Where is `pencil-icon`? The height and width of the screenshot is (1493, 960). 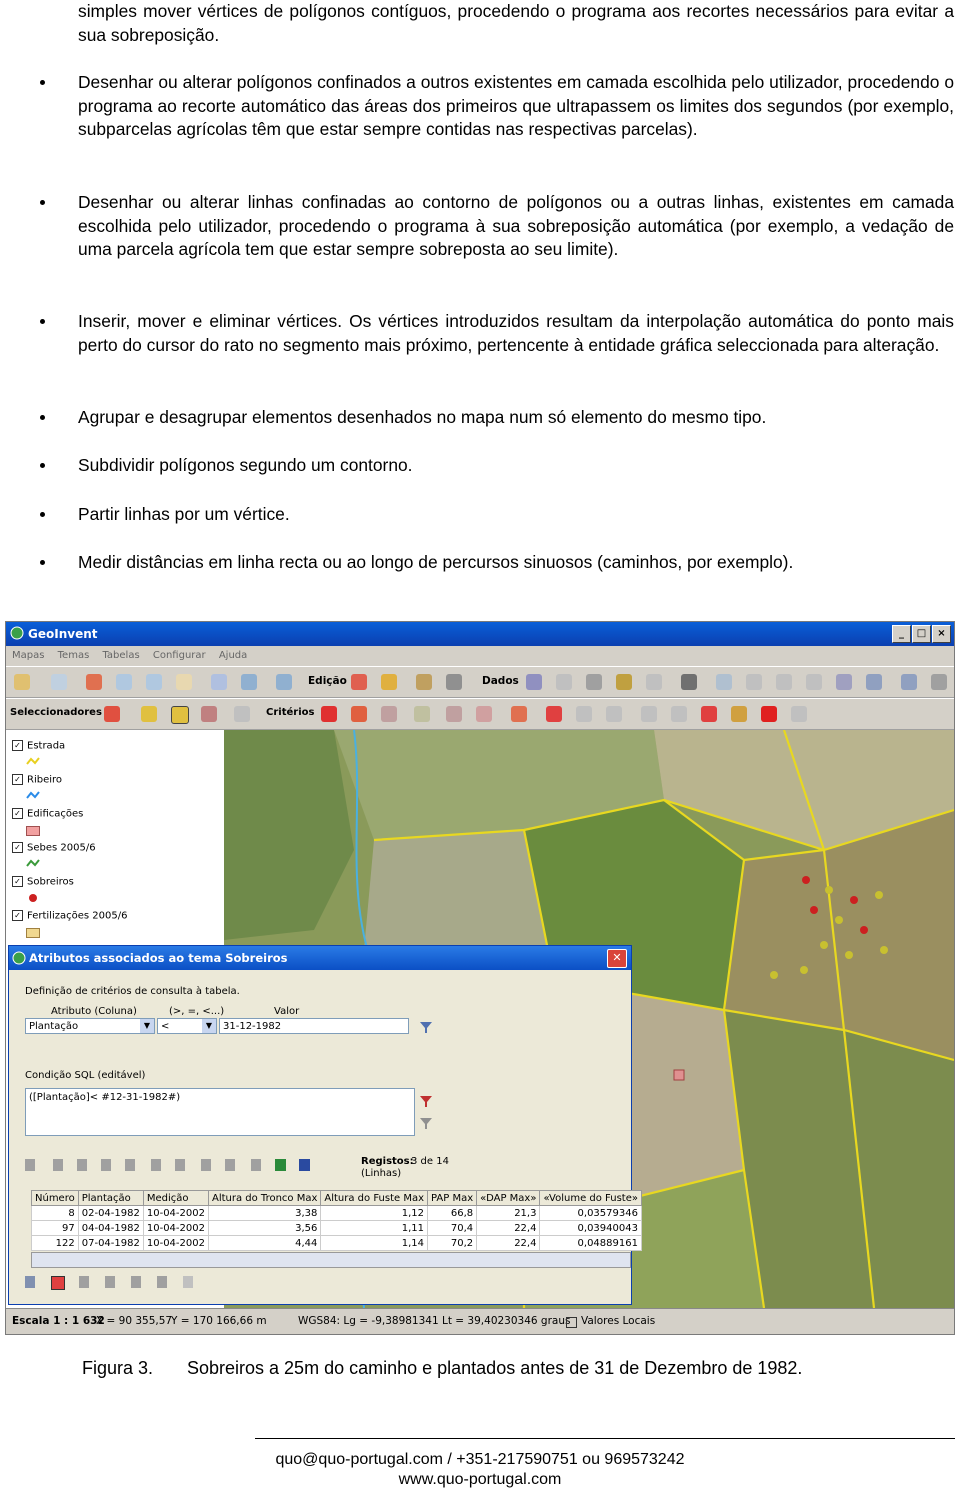
pencil-icon is located at coordinates (22, 682).